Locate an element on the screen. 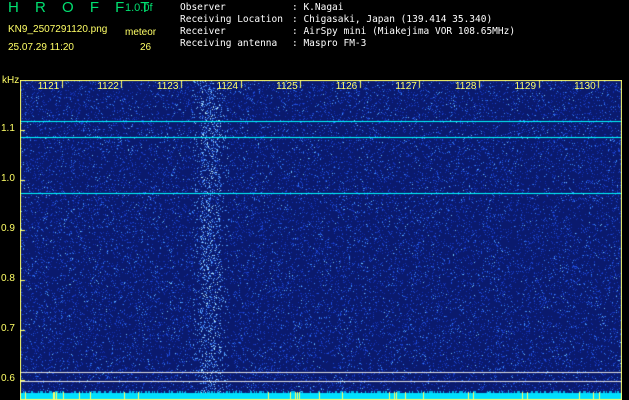 The height and width of the screenshot is (400, 629). info-key: Receiver is located at coordinates (203, 31).